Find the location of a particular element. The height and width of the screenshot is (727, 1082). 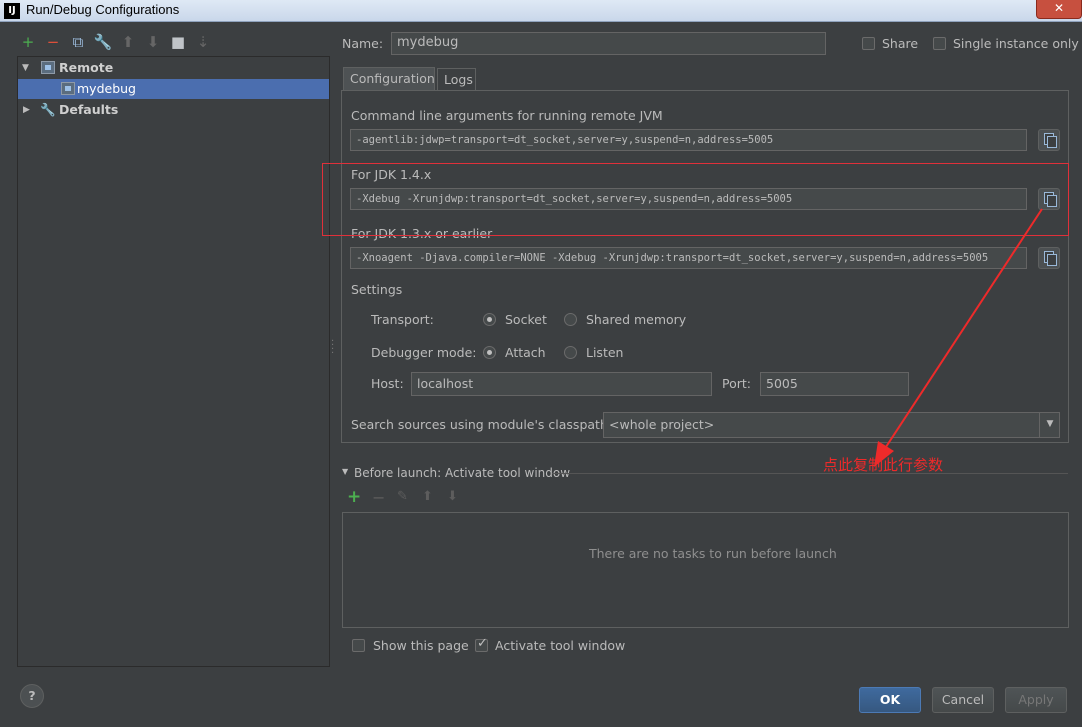

listen-radio is located at coordinates (570, 352).